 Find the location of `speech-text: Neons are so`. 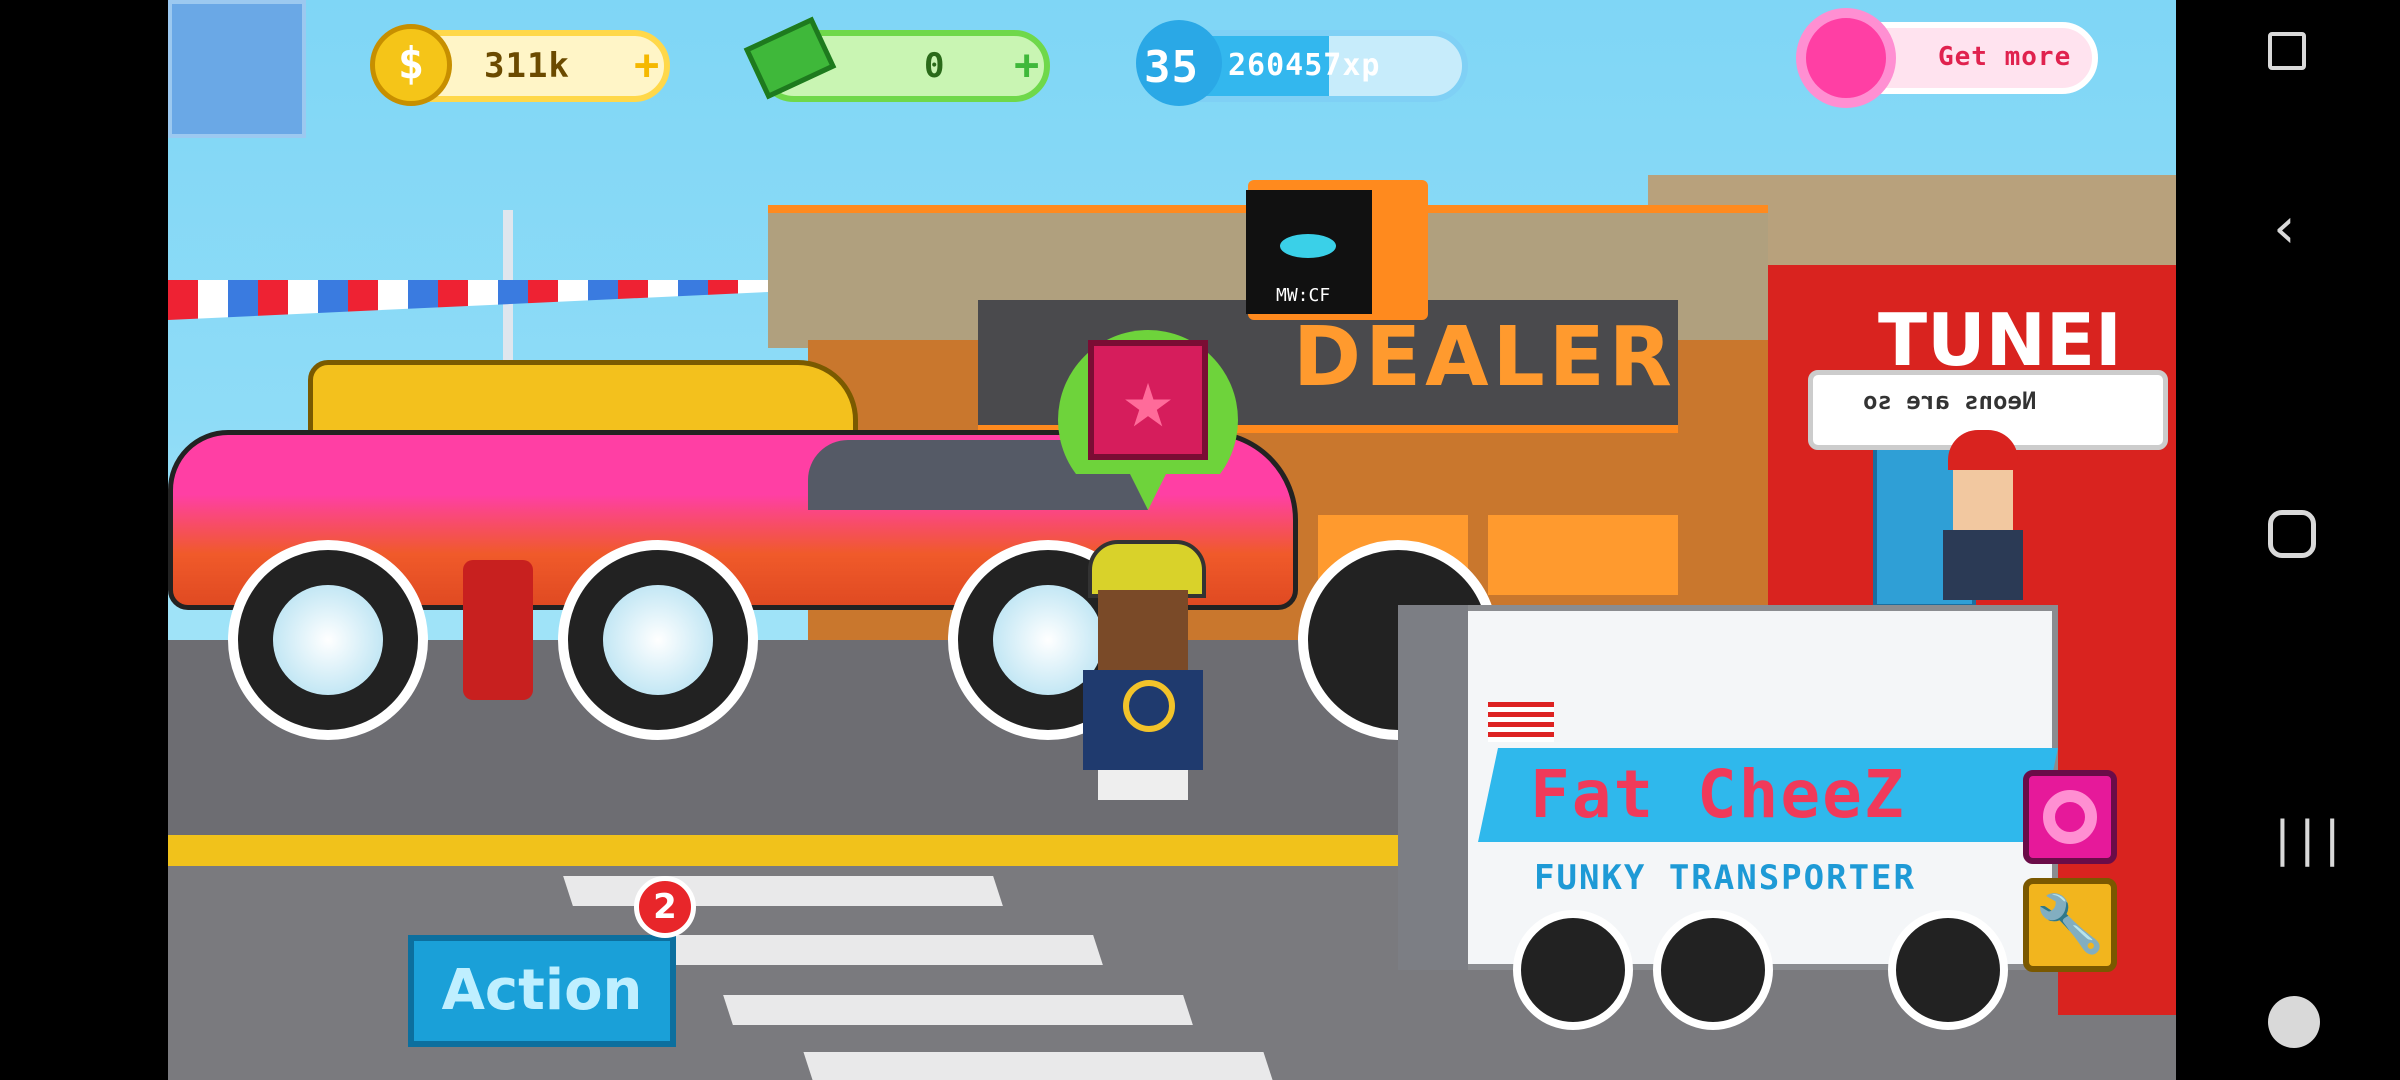

speech-text: Neons are so is located at coordinates (1950, 401).